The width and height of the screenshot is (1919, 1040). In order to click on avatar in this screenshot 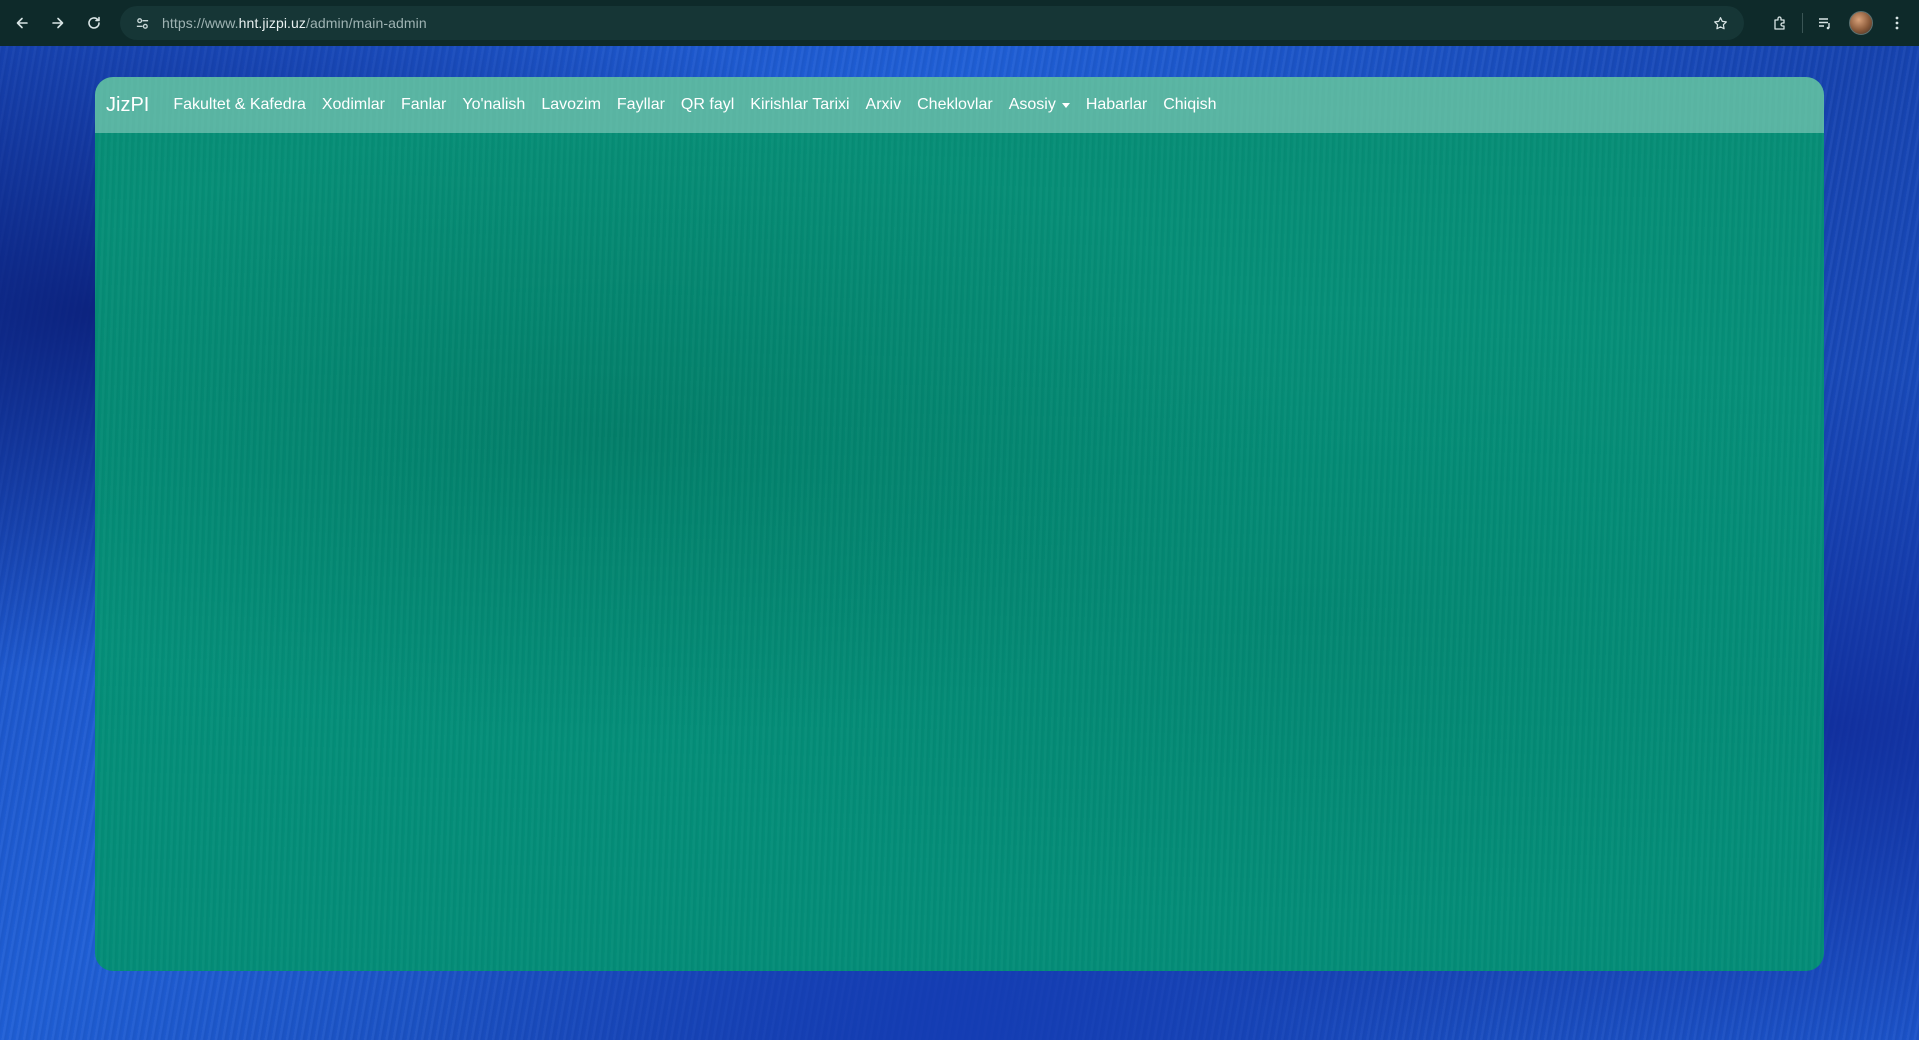, I will do `click(1861, 23)`.